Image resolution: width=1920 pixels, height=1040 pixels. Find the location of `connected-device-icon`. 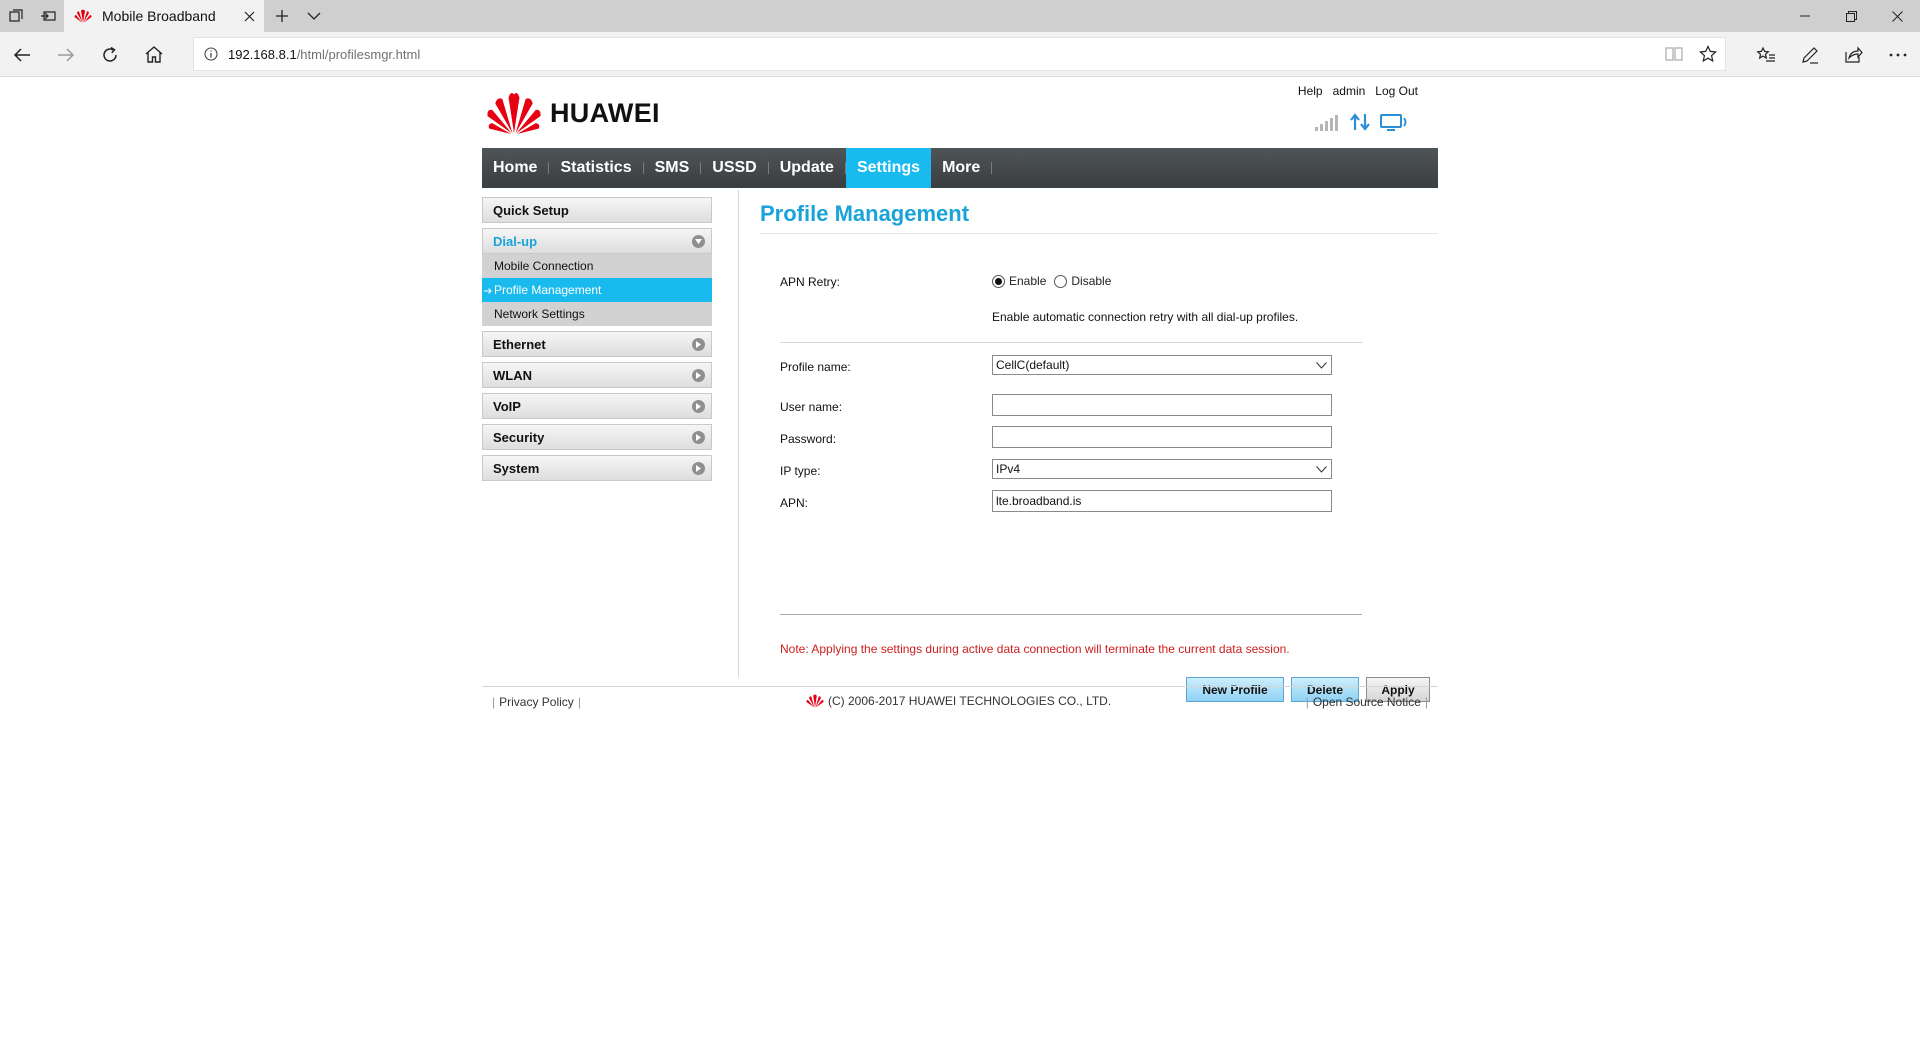

connected-device-icon is located at coordinates (1393, 122).